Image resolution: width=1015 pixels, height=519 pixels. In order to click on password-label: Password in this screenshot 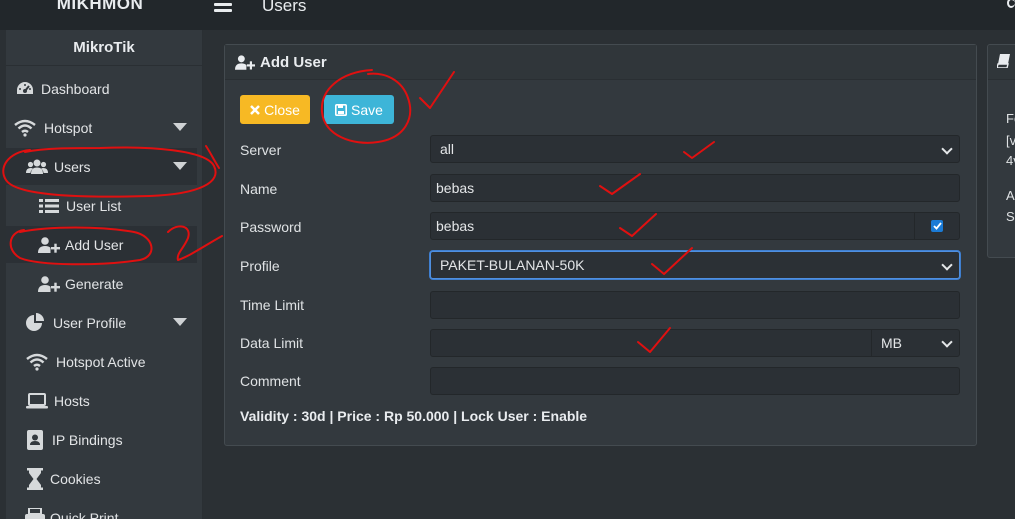, I will do `click(271, 227)`.